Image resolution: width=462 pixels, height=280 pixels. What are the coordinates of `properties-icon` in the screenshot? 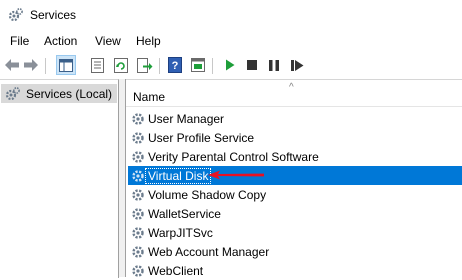 It's located at (97, 65).